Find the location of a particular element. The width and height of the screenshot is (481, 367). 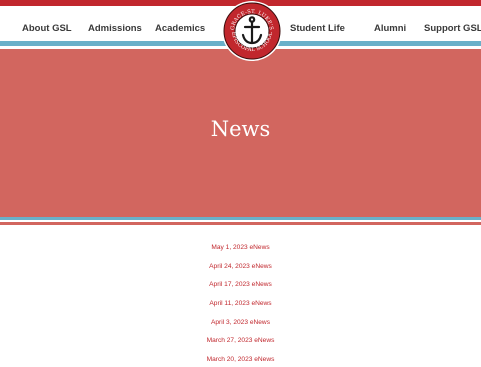

nav-support-gsl: Support GSL is located at coordinates (452, 28).